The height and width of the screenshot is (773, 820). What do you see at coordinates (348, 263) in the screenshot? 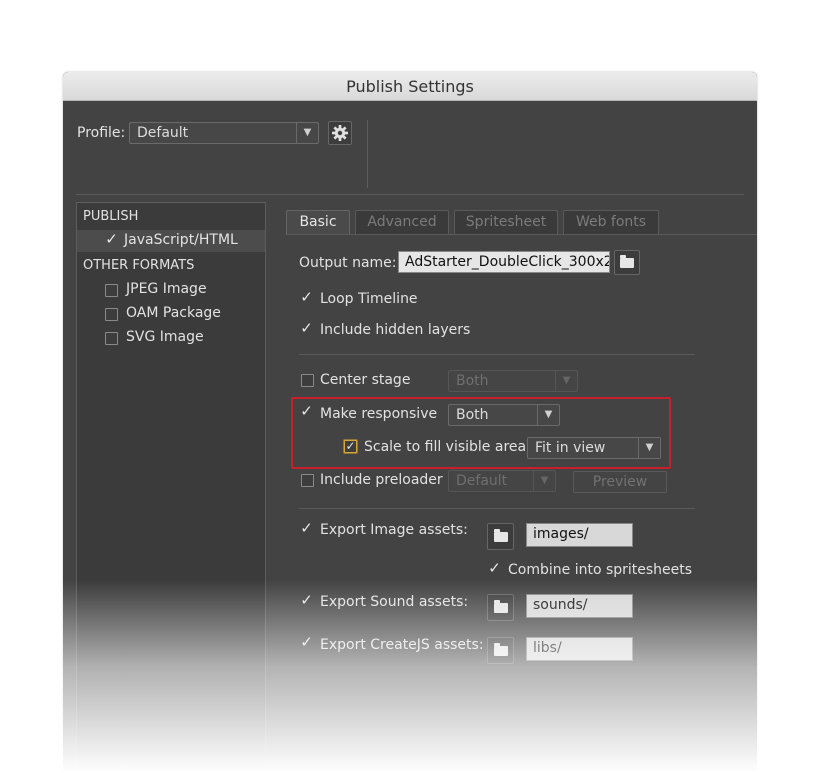
I see `output-name-label: Output name:` at bounding box center [348, 263].